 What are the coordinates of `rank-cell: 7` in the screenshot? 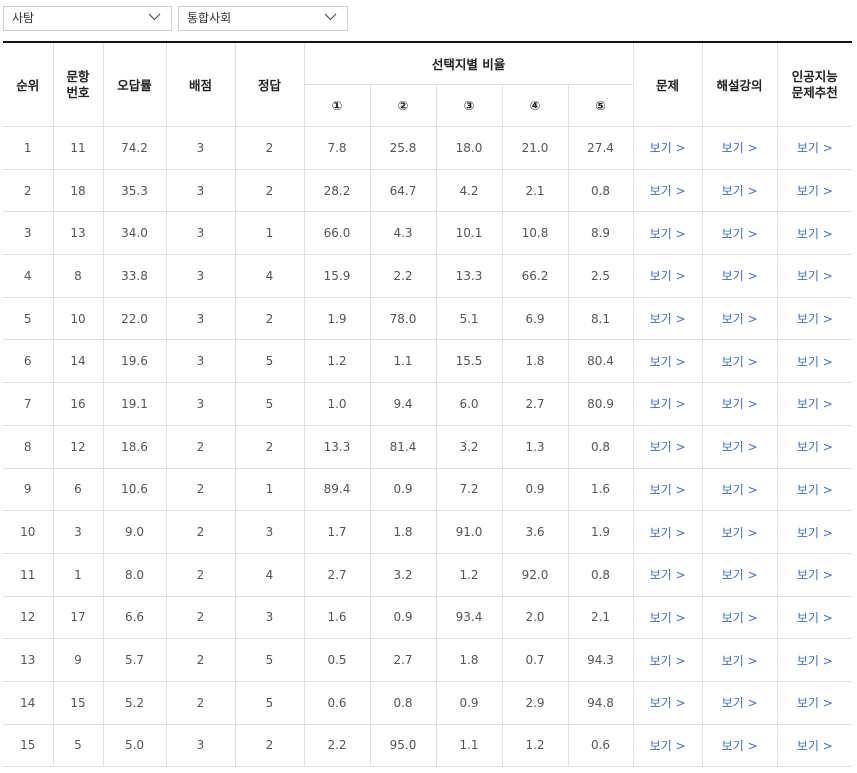 It's located at (28, 404).